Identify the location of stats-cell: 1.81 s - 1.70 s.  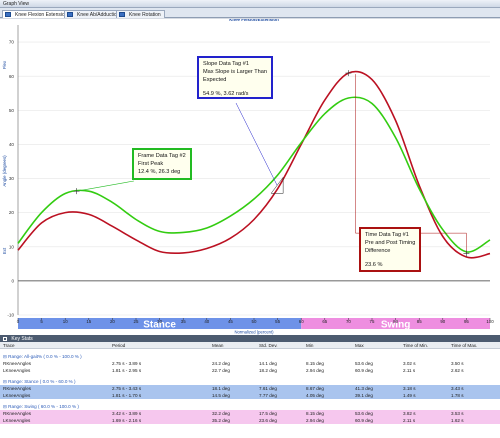
(127, 395).